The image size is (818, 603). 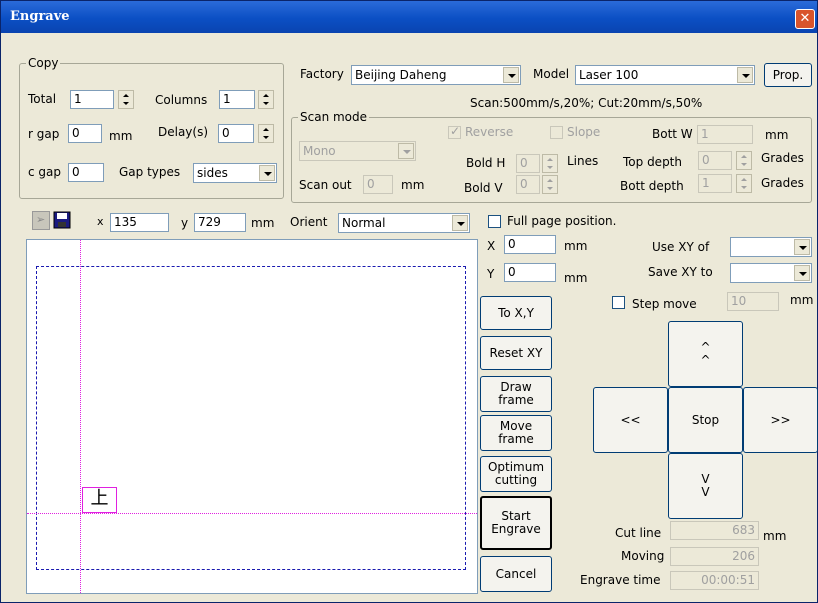 I want to click on move-frame-button: Move frame, so click(x=516, y=433).